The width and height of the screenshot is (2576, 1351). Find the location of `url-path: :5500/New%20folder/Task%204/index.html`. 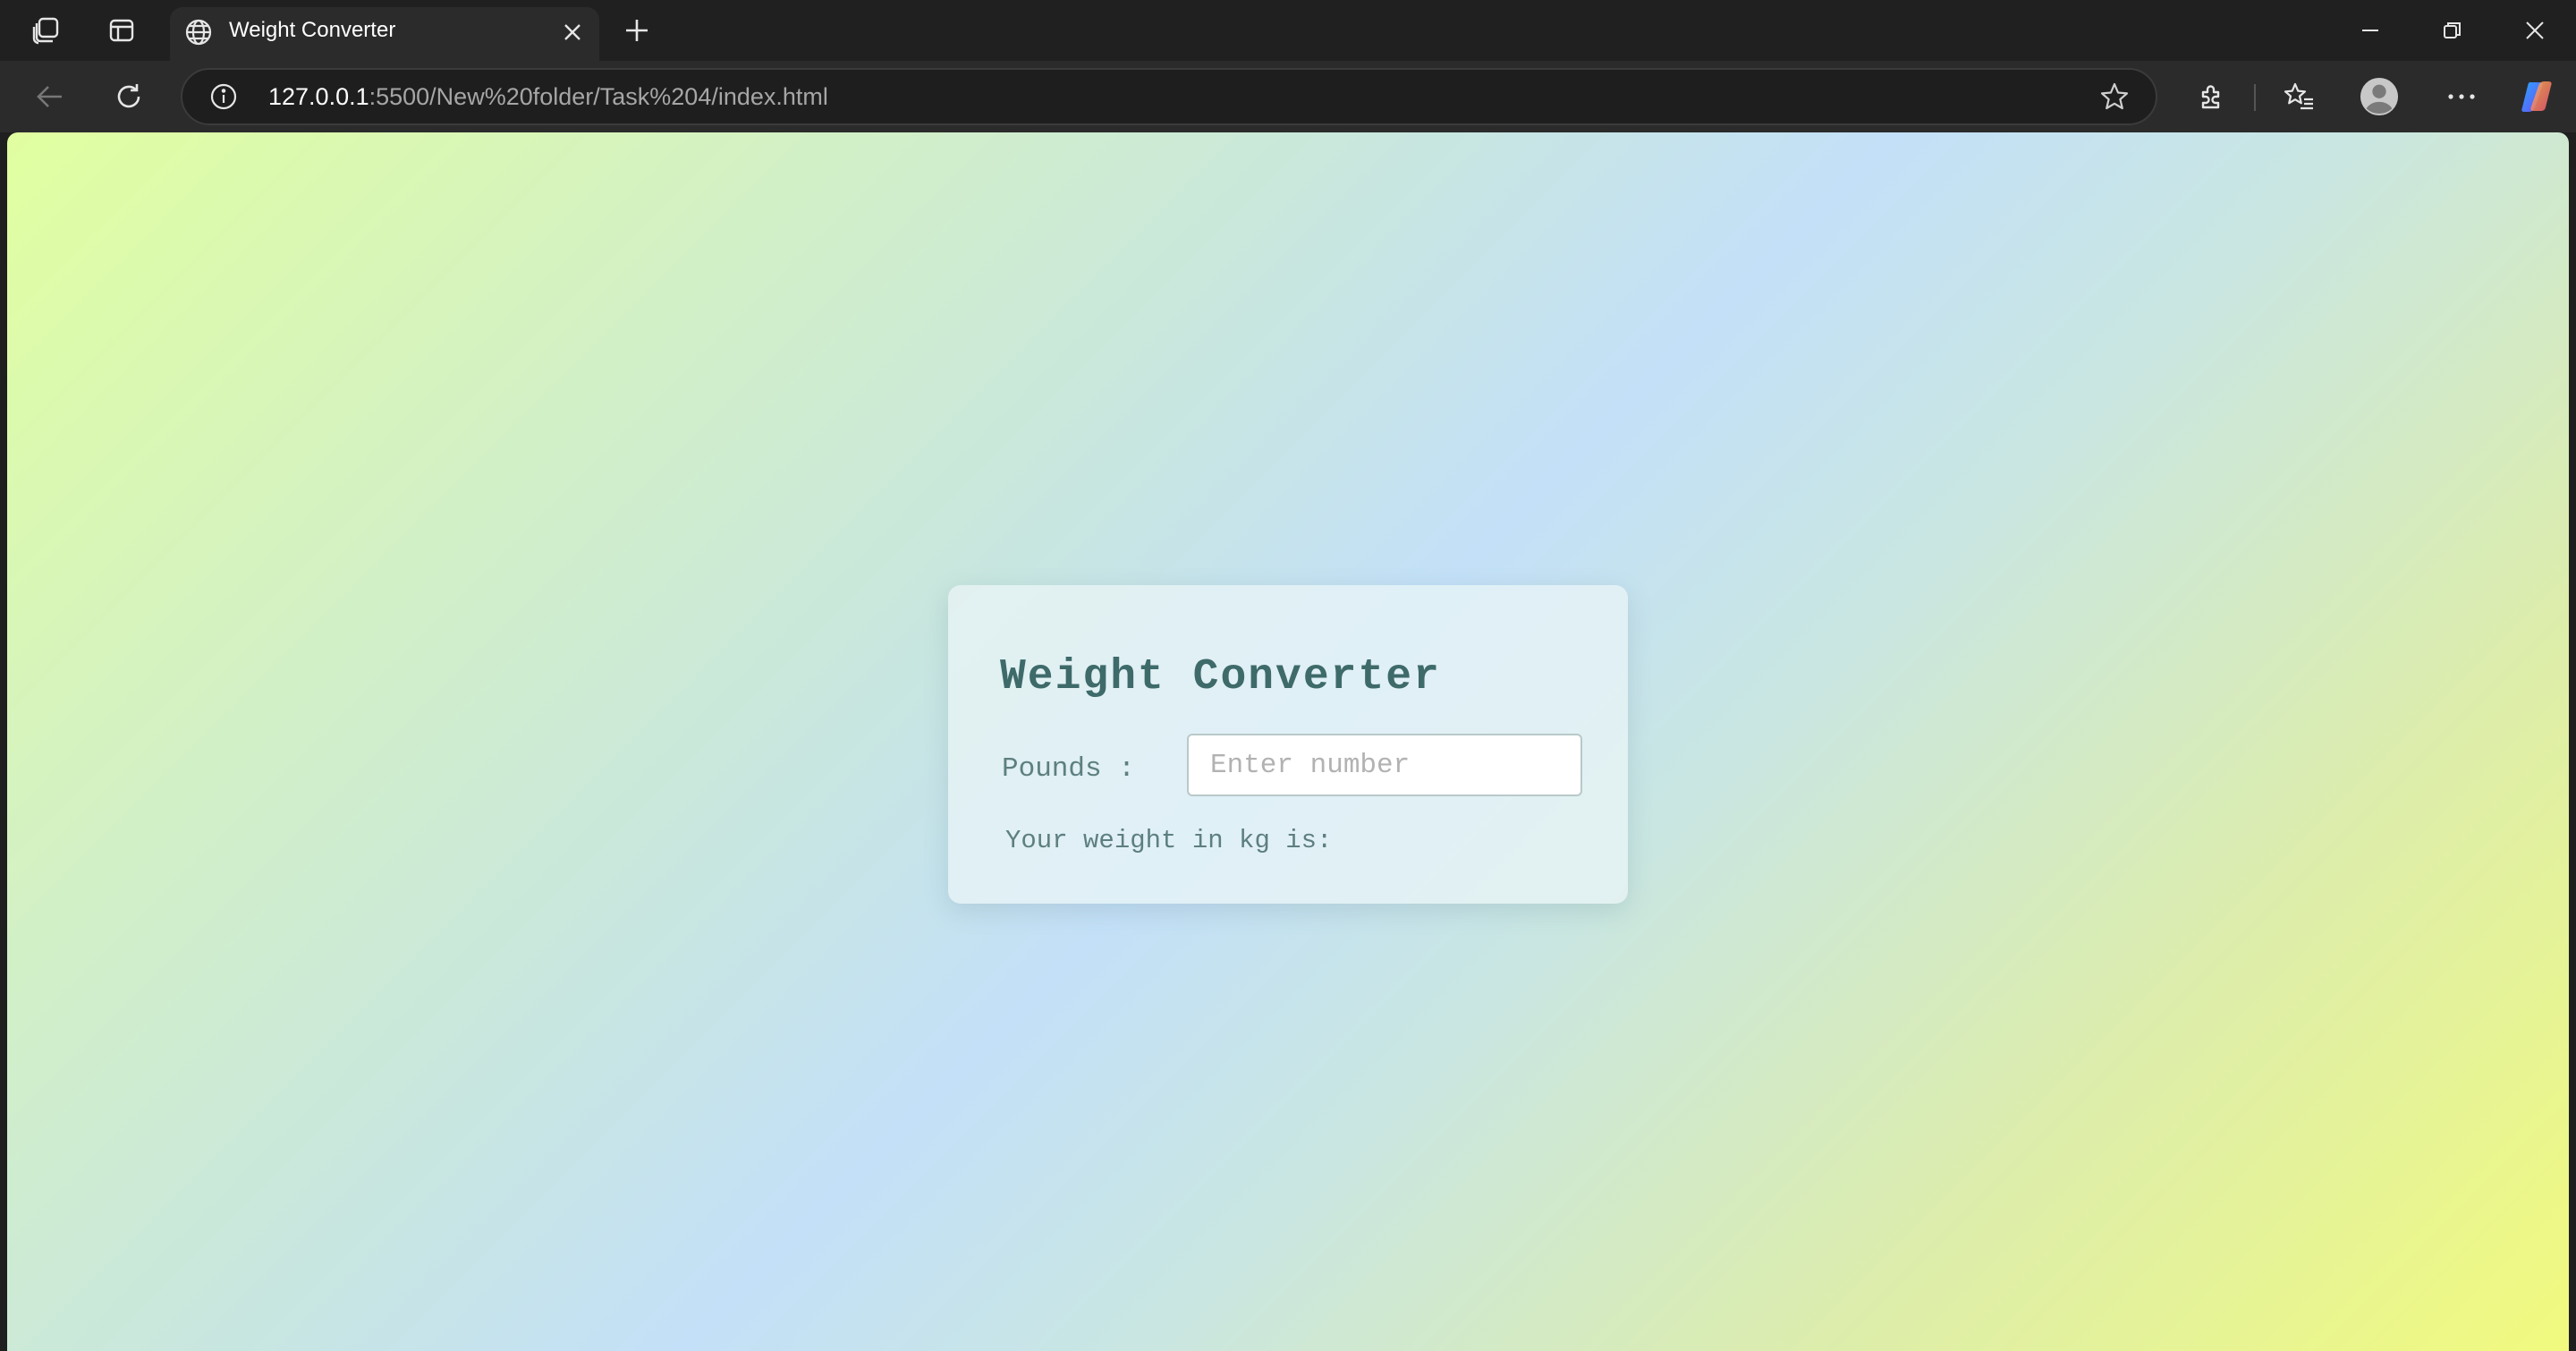

url-path: :5500/New%20folder/Task%204/index.html is located at coordinates (598, 97).